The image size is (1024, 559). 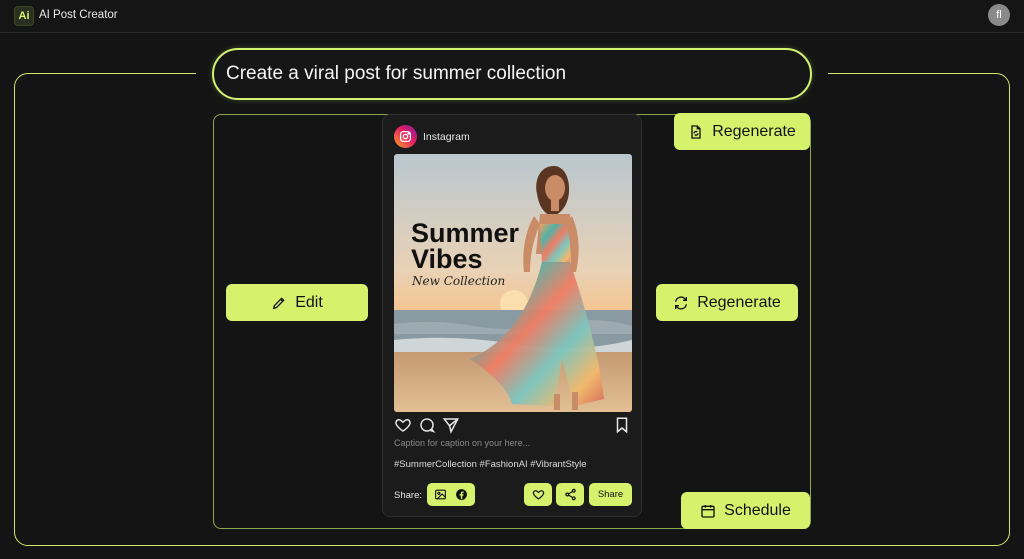 I want to click on bookmark-icon, so click(x=622, y=425).